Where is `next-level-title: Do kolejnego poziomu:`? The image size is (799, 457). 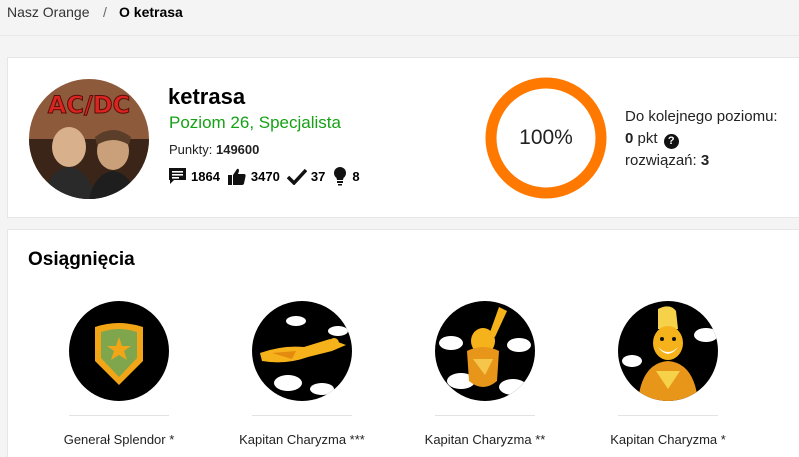 next-level-title: Do kolejnego poziomu: is located at coordinates (701, 116).